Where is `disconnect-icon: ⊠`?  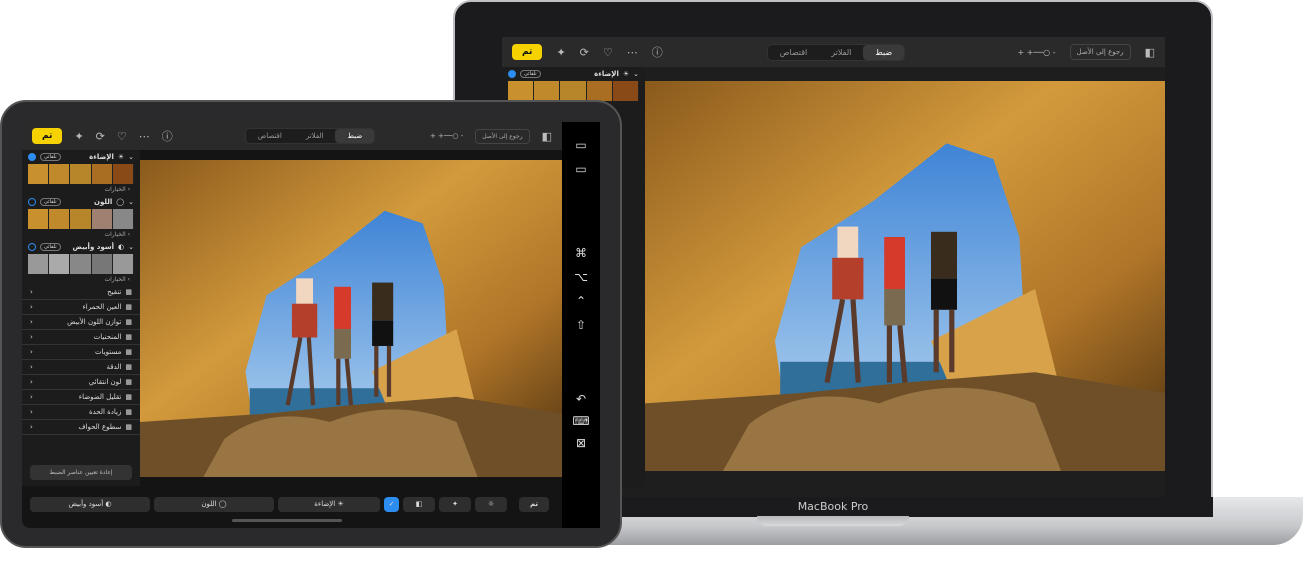
disconnect-icon: ⊠ is located at coordinates (581, 443).